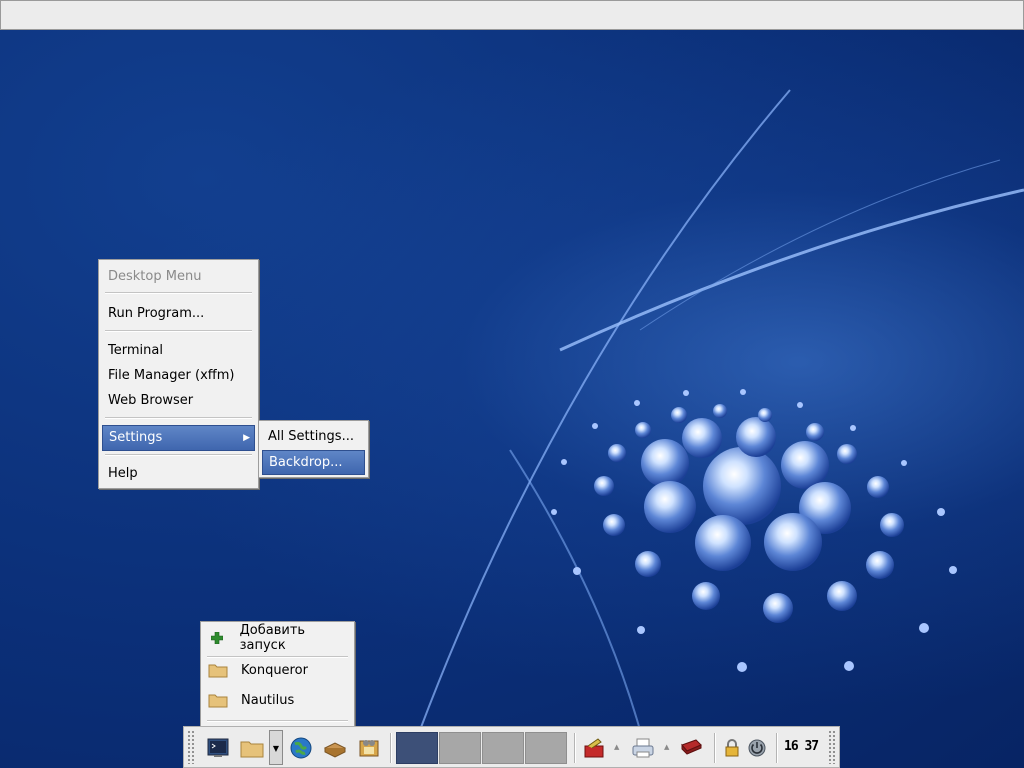 The height and width of the screenshot is (768, 1024). Describe the element at coordinates (832, 747) in the screenshot. I see `panel-grip-right` at that location.